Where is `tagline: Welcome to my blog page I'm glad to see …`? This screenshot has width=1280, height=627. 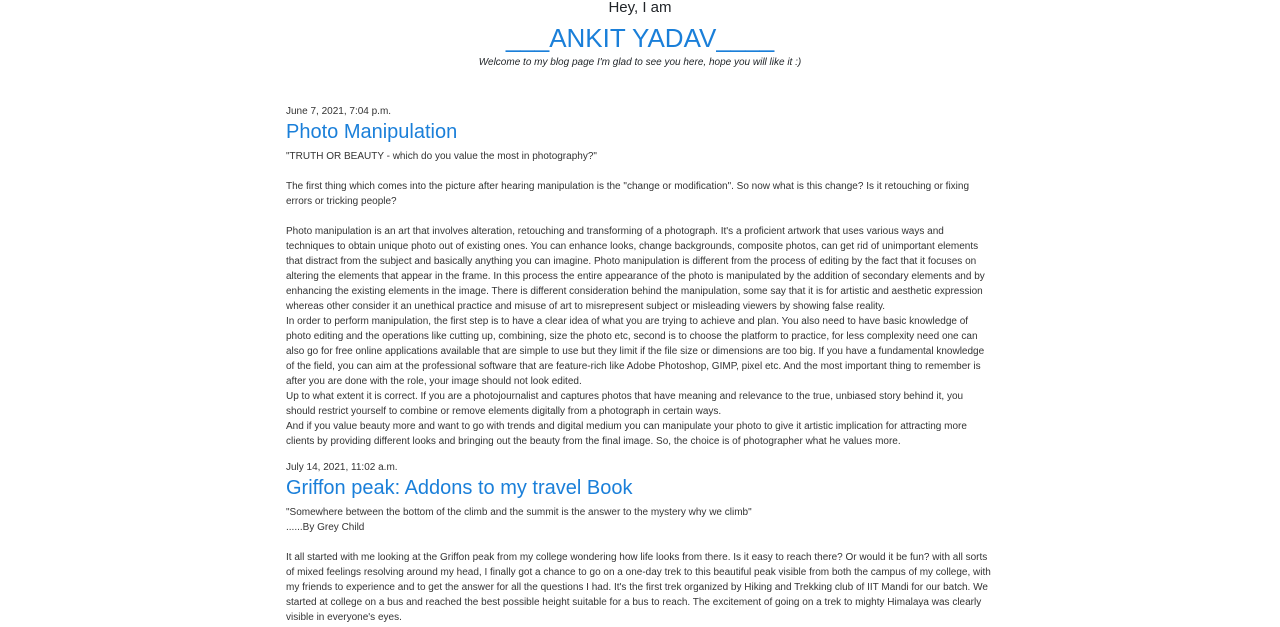 tagline: Welcome to my blog page I'm glad to see … is located at coordinates (640, 62).